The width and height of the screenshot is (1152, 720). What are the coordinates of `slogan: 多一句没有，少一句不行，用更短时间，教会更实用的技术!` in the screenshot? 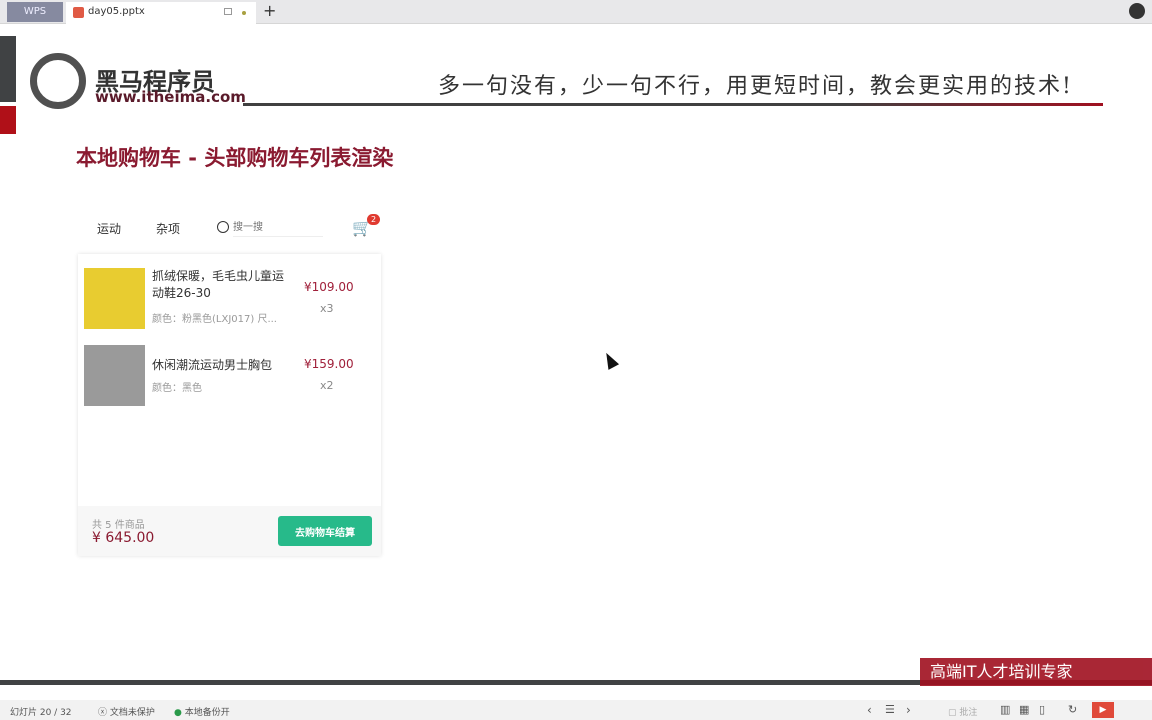 It's located at (755, 86).